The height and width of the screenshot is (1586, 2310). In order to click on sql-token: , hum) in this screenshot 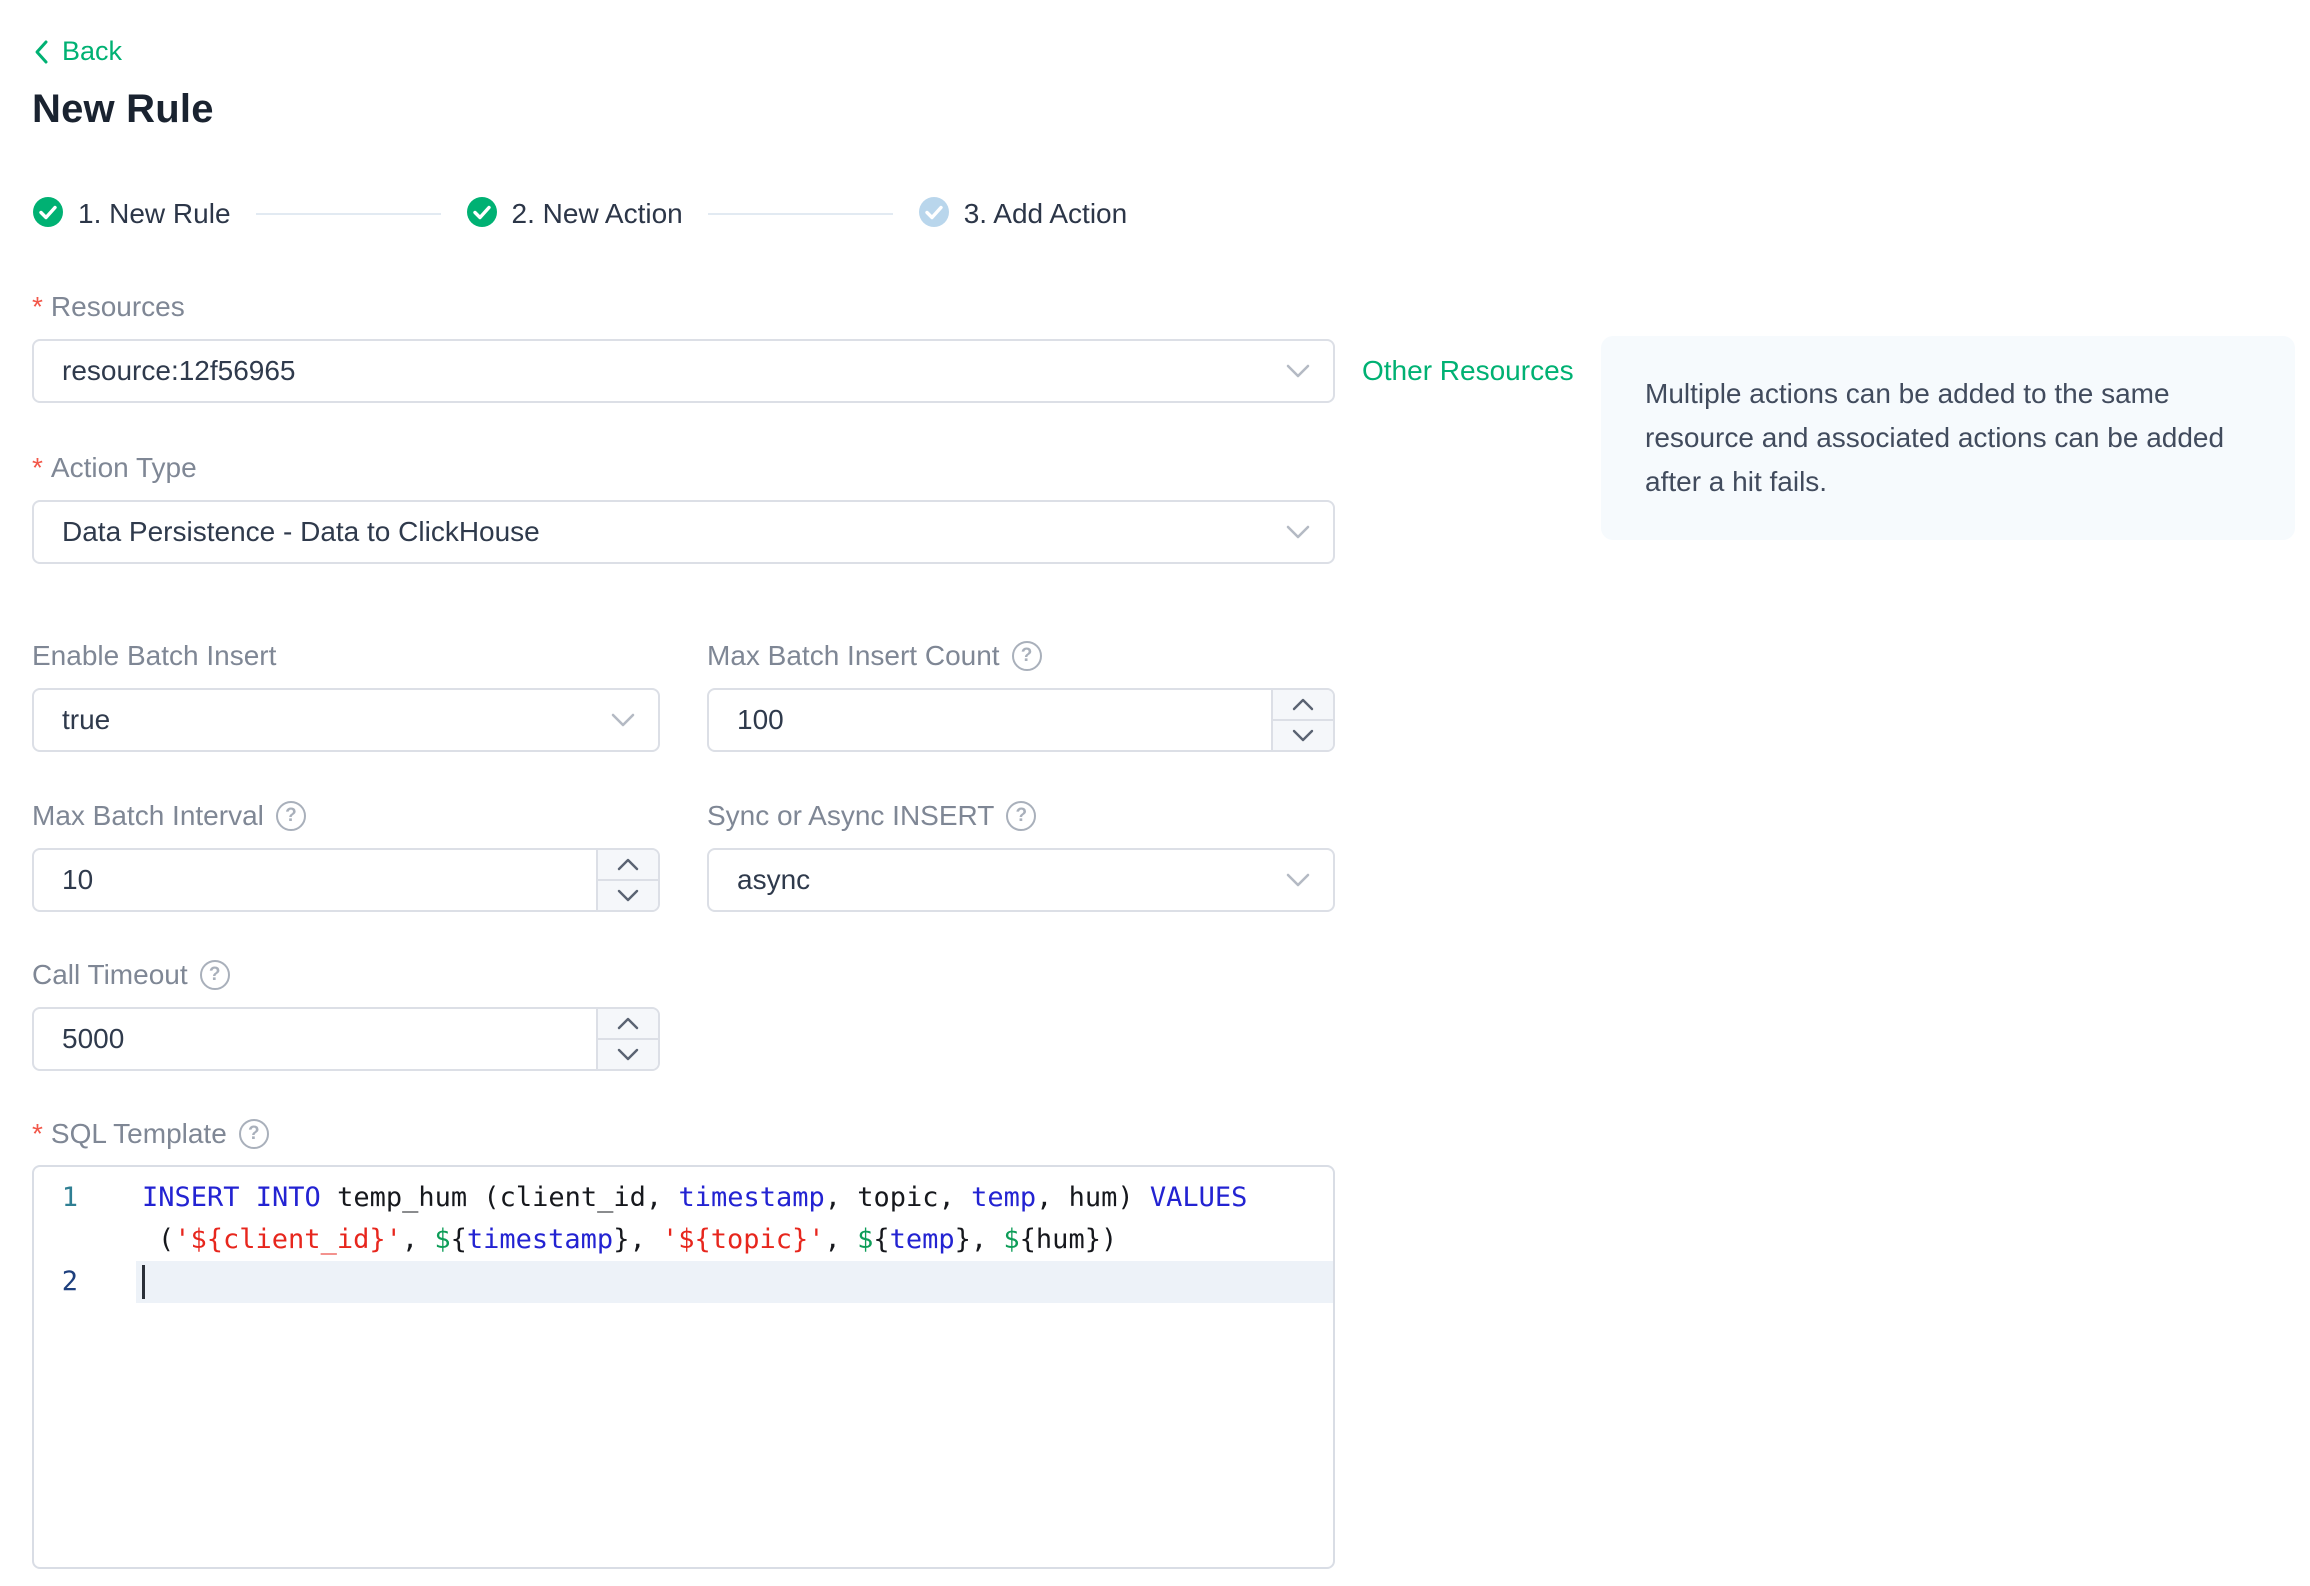, I will do `click(1093, 1197)`.